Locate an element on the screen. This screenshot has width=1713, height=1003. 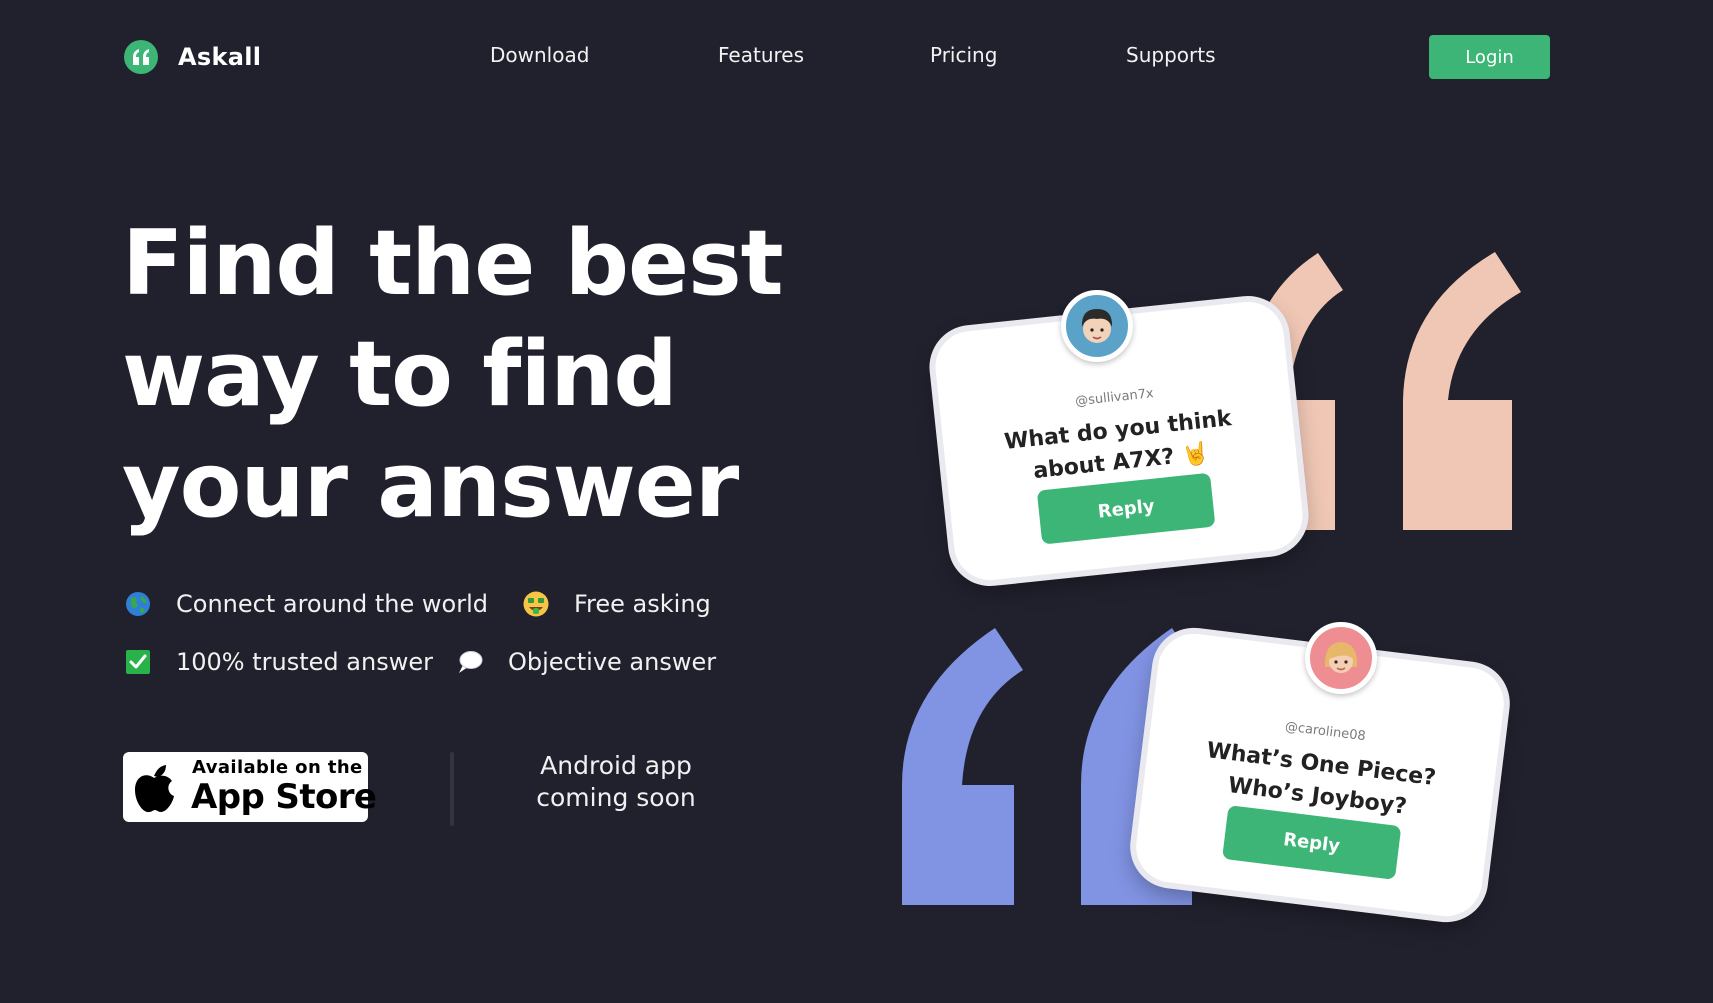
peach-quote-shape is located at coordinates (1462, 391).